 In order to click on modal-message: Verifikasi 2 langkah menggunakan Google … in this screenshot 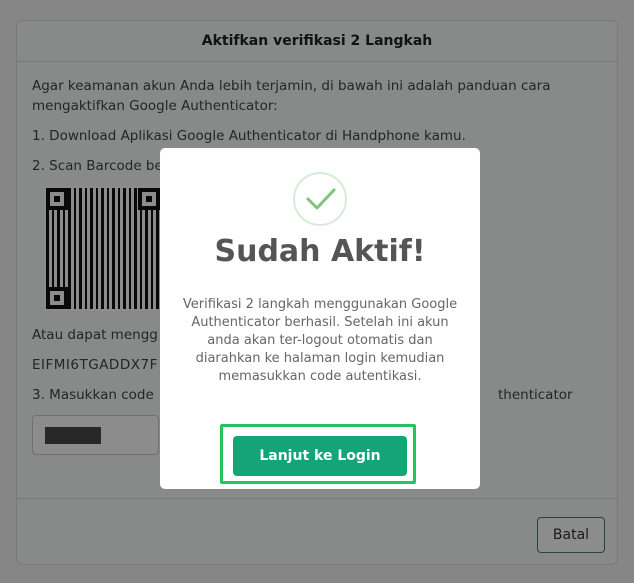, I will do `click(320, 340)`.